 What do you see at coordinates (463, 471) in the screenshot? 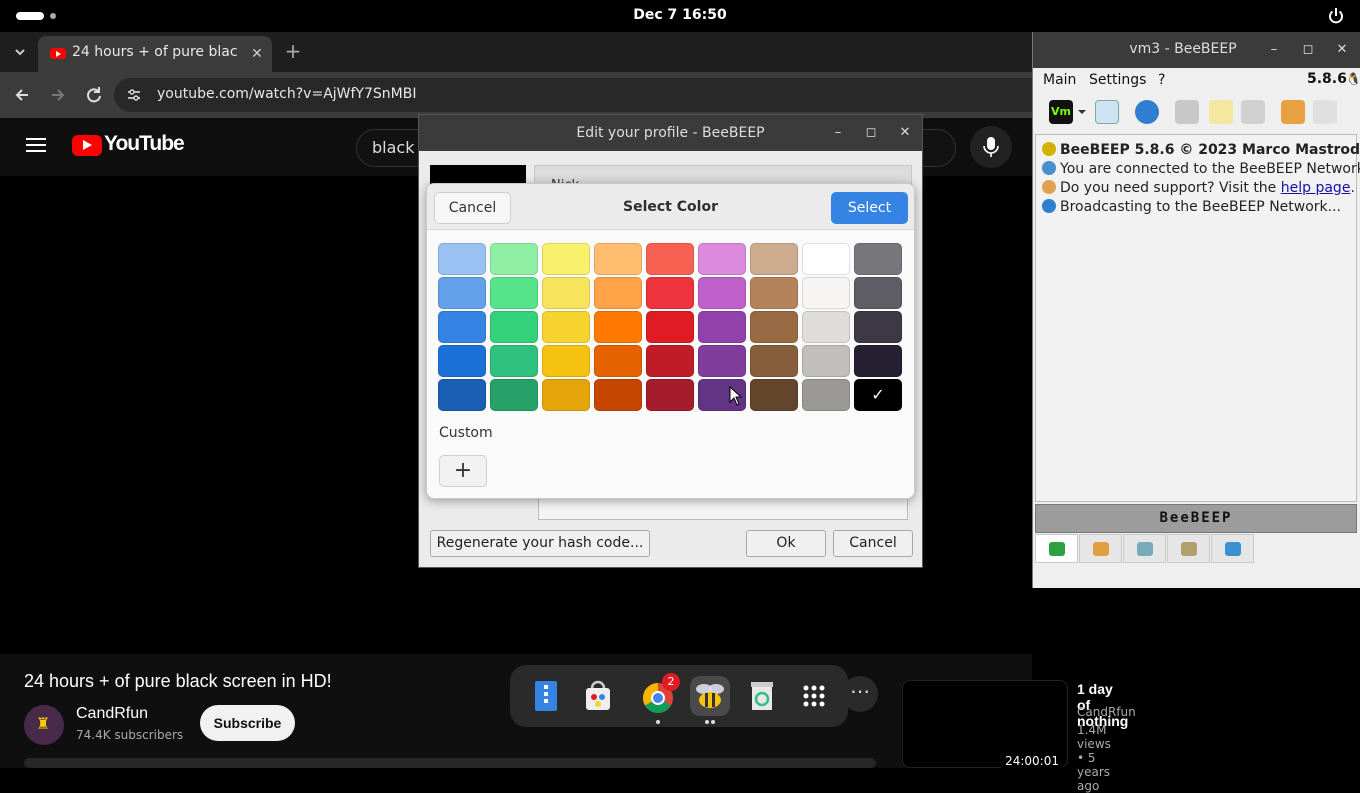
I see `add-custom-color-button: +` at bounding box center [463, 471].